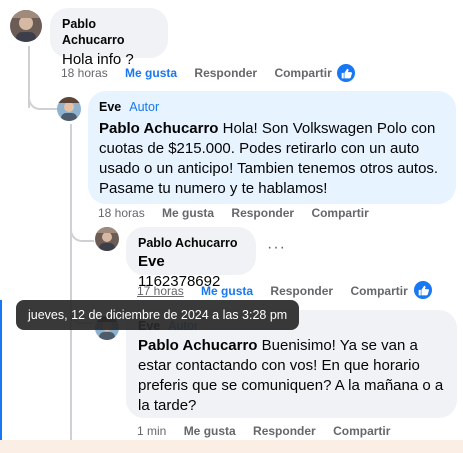 The width and height of the screenshot is (463, 453). What do you see at coordinates (231, 446) in the screenshot?
I see `bottom-bar` at bounding box center [231, 446].